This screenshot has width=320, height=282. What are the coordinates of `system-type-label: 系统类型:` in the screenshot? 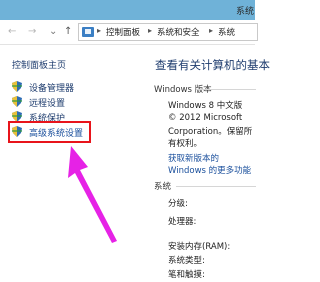 It's located at (186, 261).